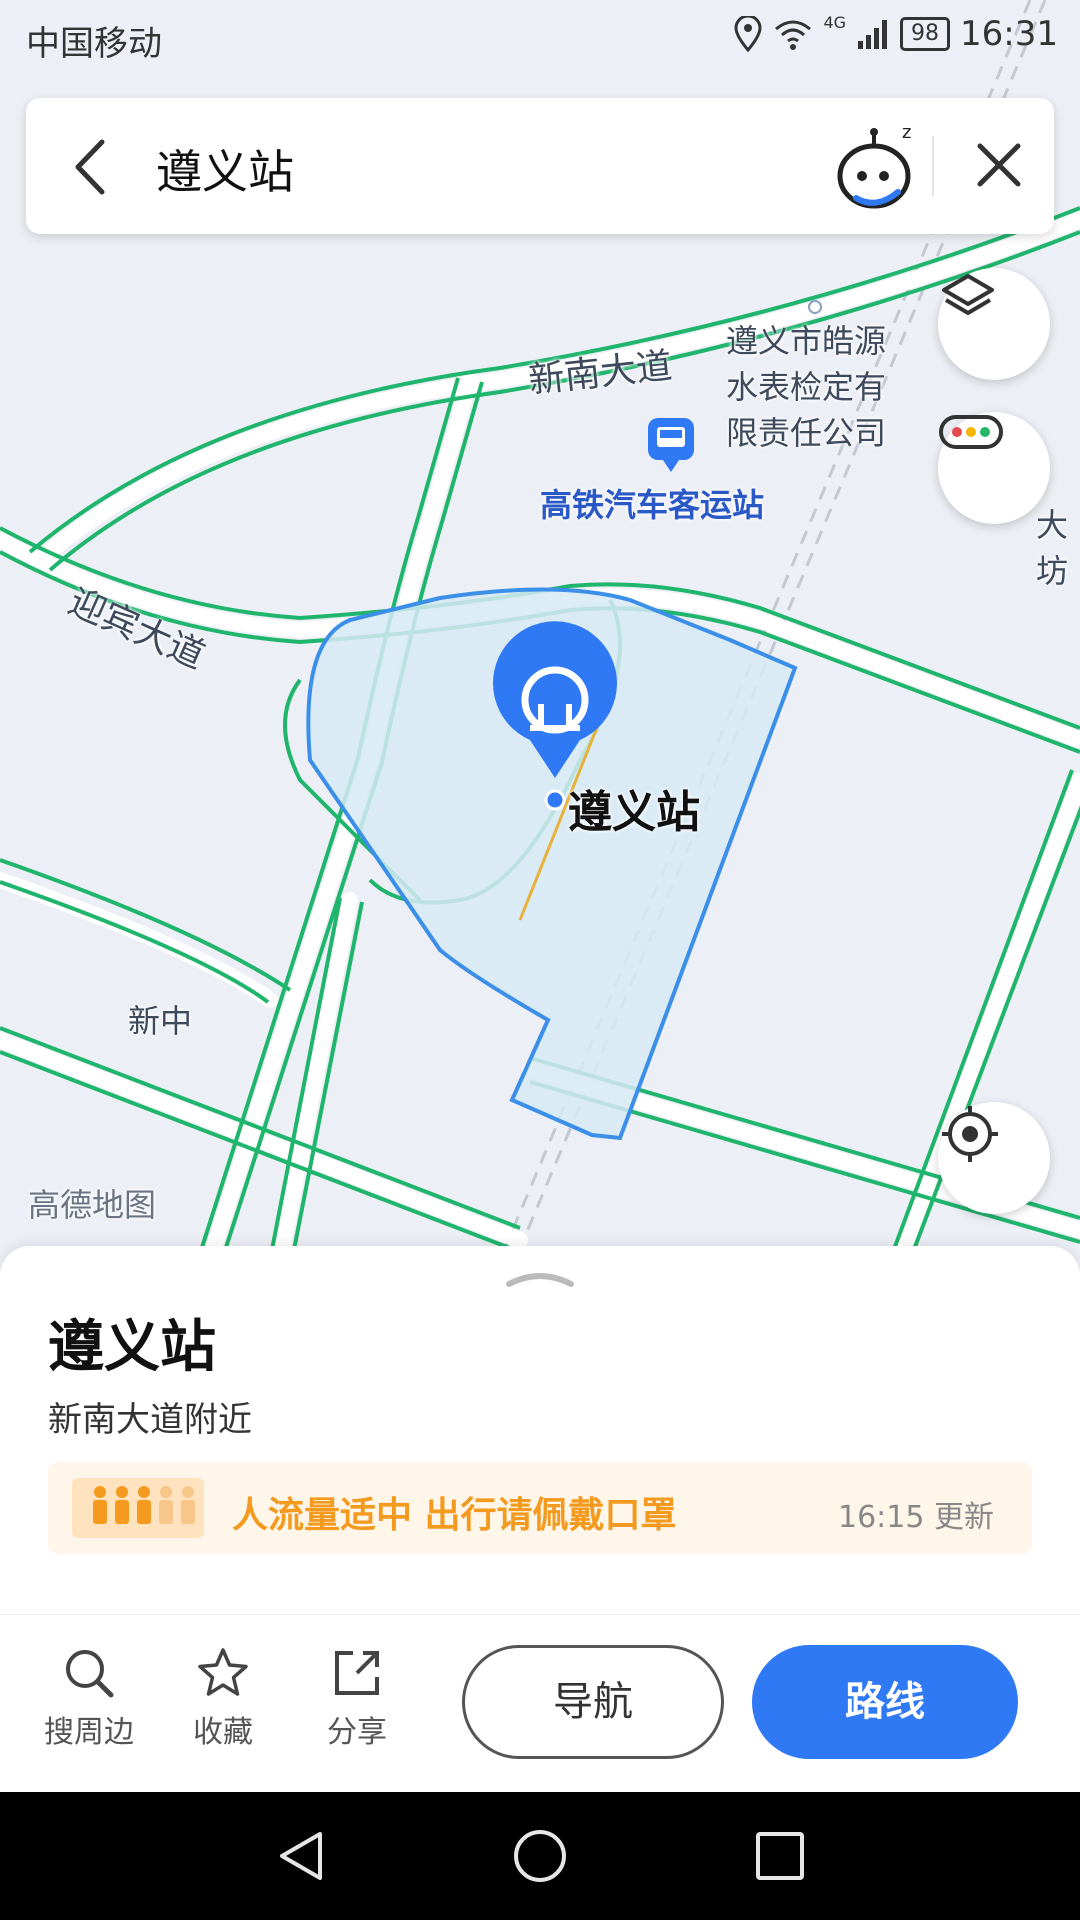  Describe the element at coordinates (634, 808) in the screenshot. I see `station-pin-label: 遵义站` at that location.